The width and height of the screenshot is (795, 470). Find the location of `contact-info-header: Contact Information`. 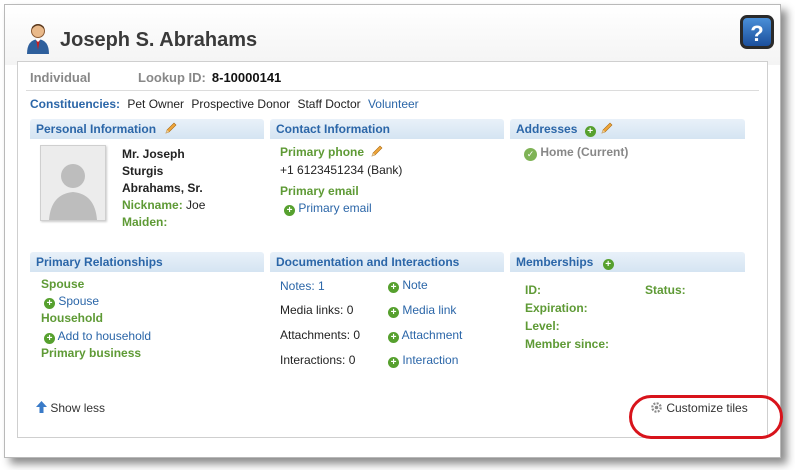

contact-info-header: Contact Information is located at coordinates (387, 129).